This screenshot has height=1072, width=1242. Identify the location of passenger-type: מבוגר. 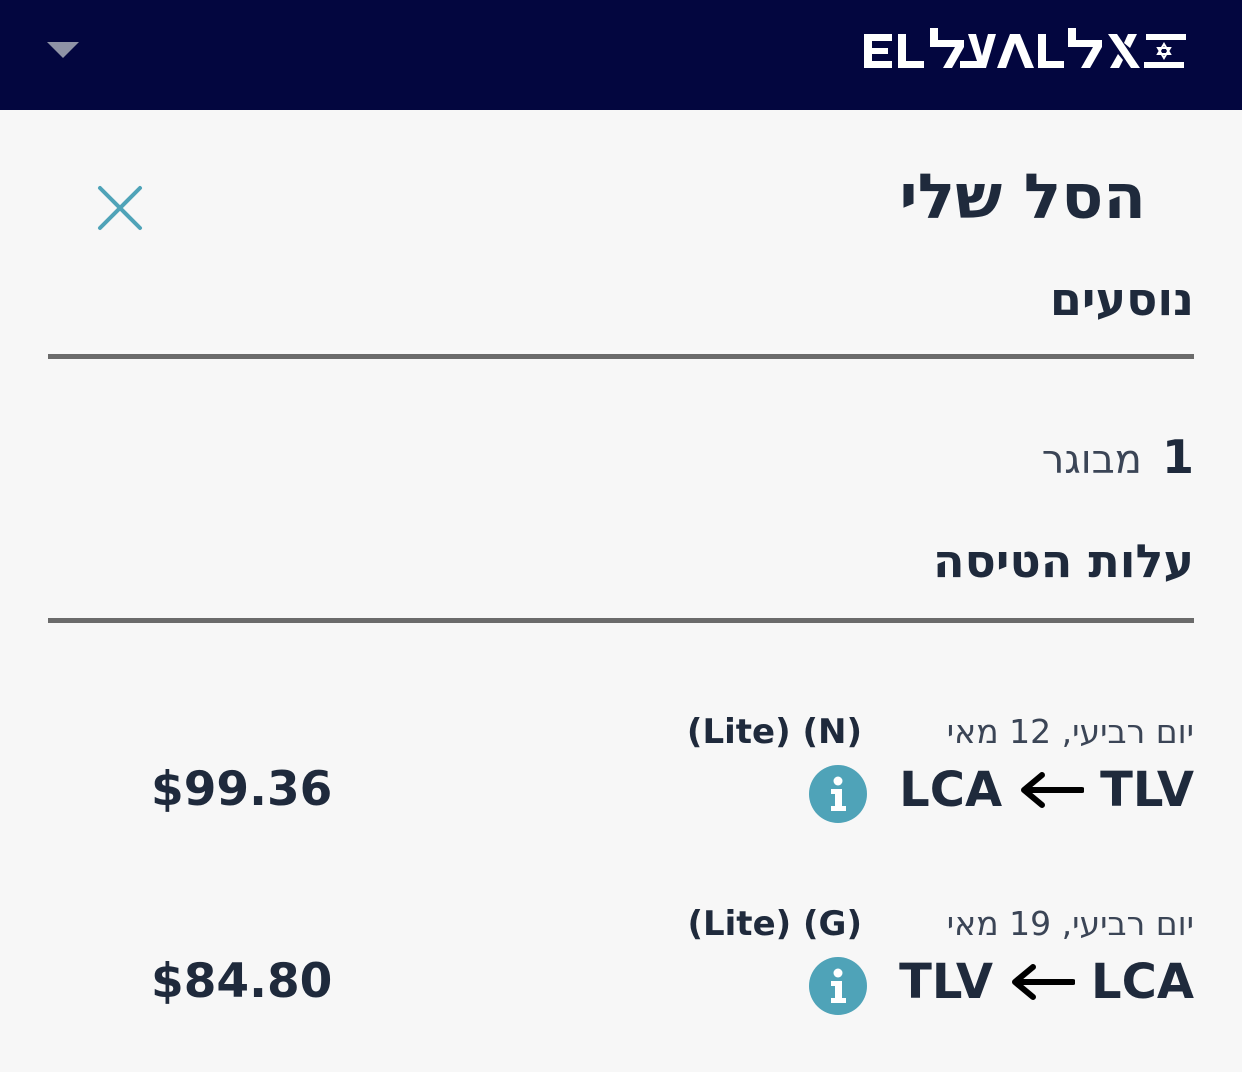
(1091, 460).